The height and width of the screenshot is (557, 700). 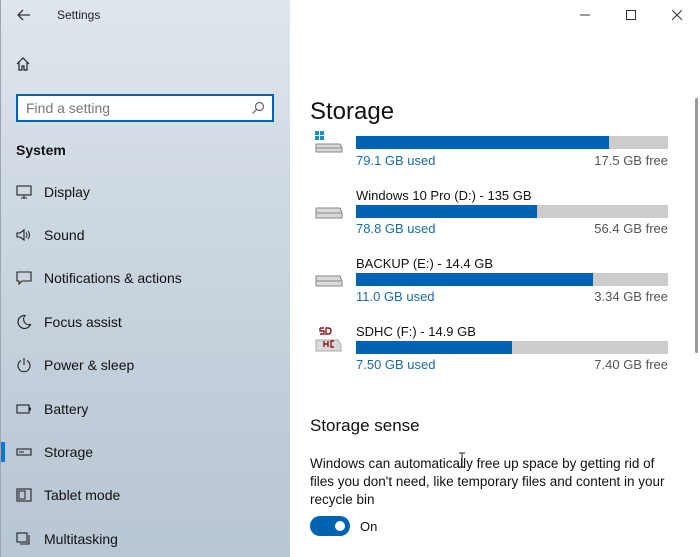 I want to click on maximize-icon, so click(x=631, y=15).